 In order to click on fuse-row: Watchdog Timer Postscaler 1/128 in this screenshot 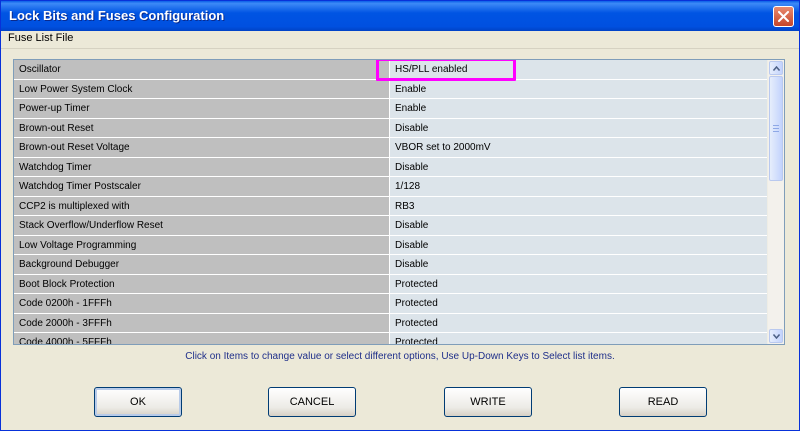, I will do `click(391, 187)`.